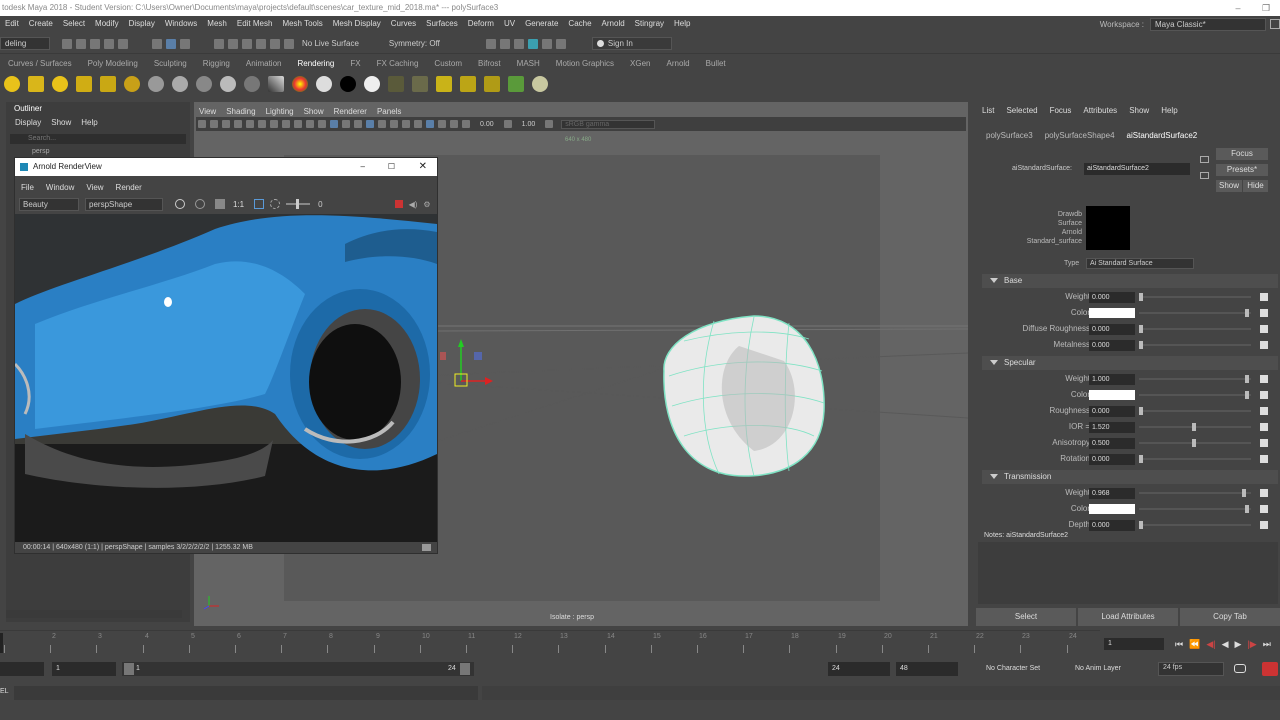 This screenshot has height=720, width=1280. I want to click on phong-icon, so click(204, 84).